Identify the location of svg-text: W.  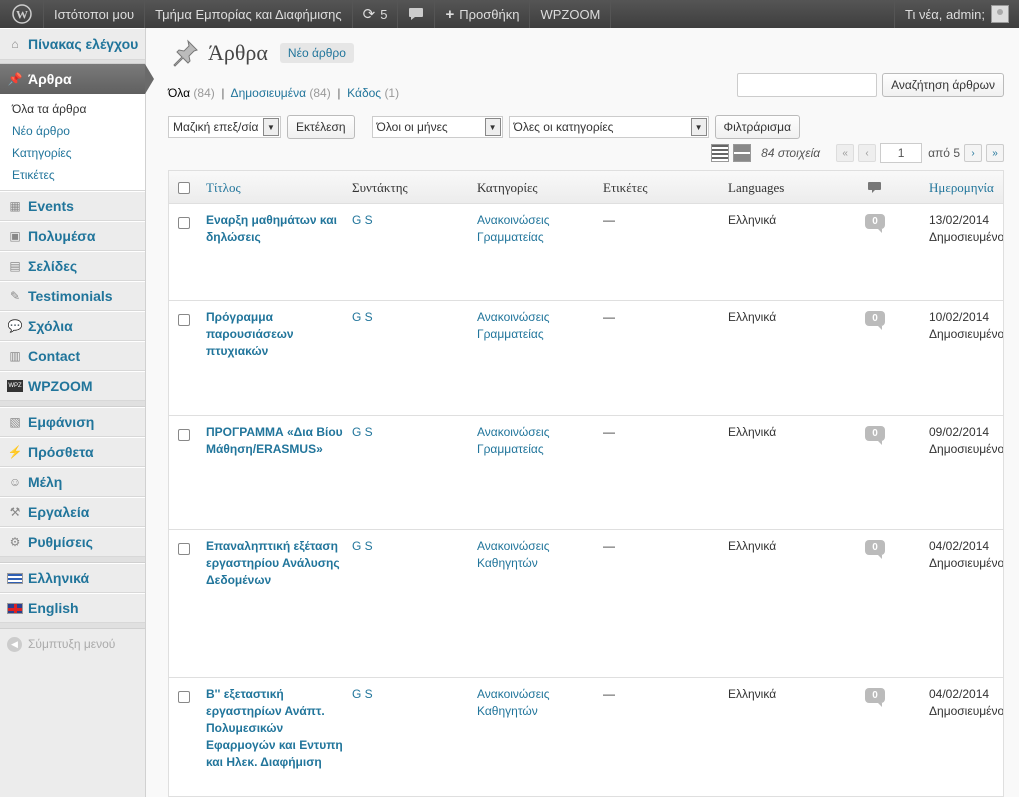
(22, 15).